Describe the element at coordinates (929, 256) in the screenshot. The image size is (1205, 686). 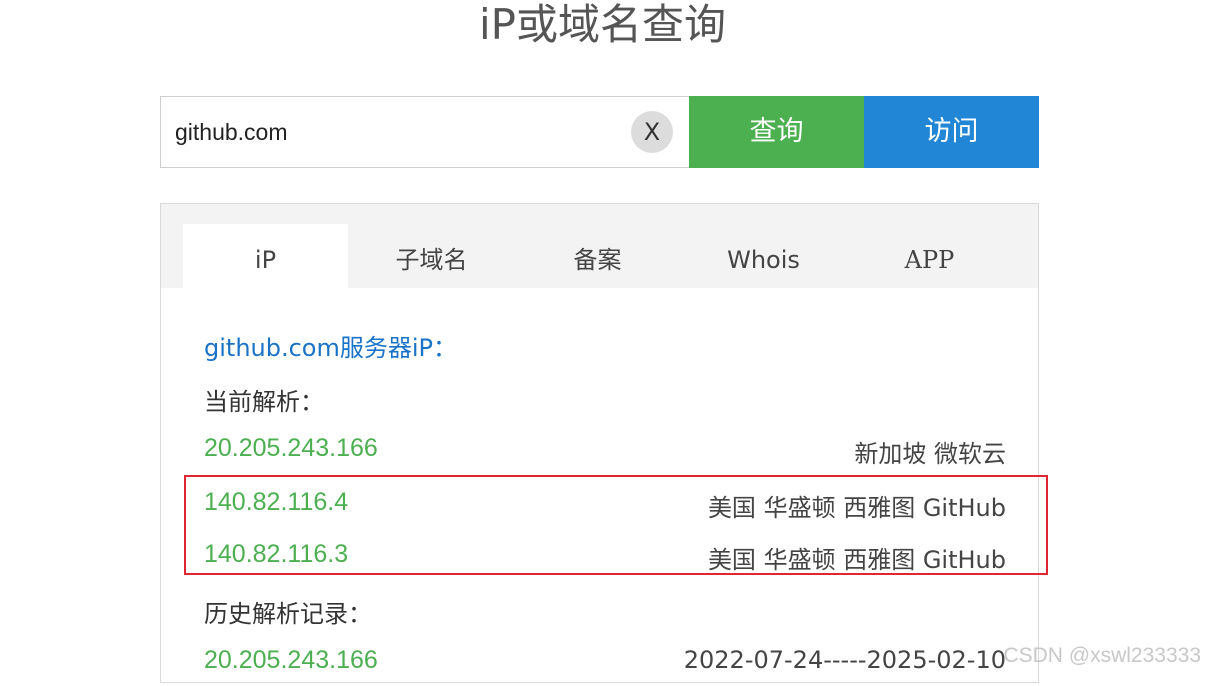
I see `tab-app: APP` at that location.